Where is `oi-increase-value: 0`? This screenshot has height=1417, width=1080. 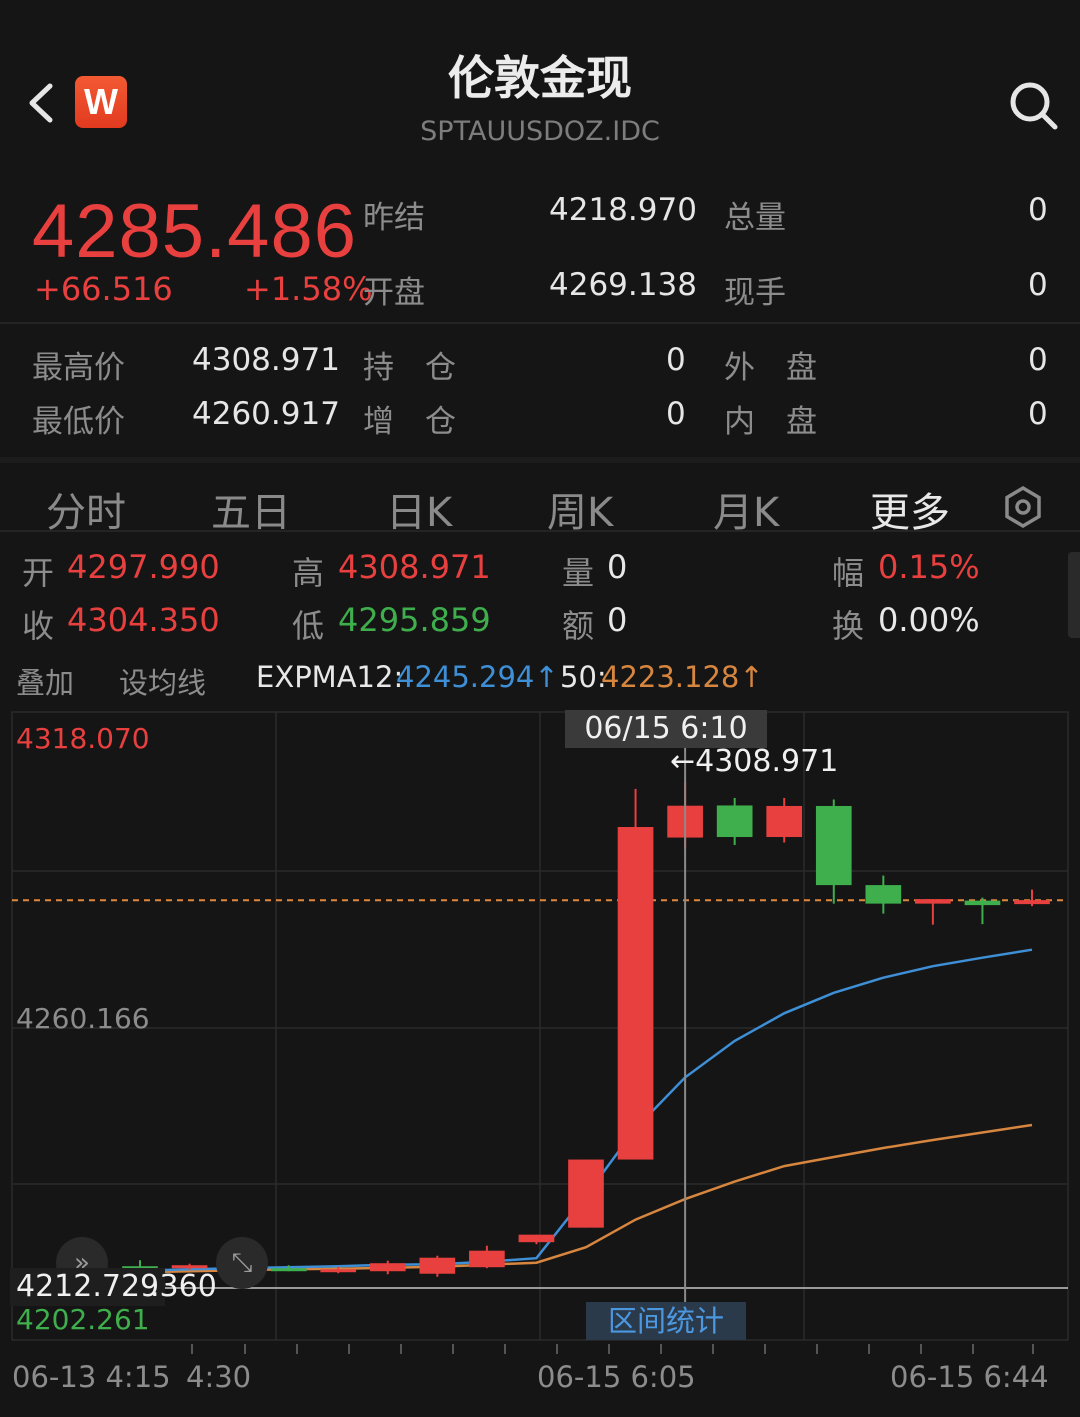 oi-increase-value: 0 is located at coordinates (676, 414).